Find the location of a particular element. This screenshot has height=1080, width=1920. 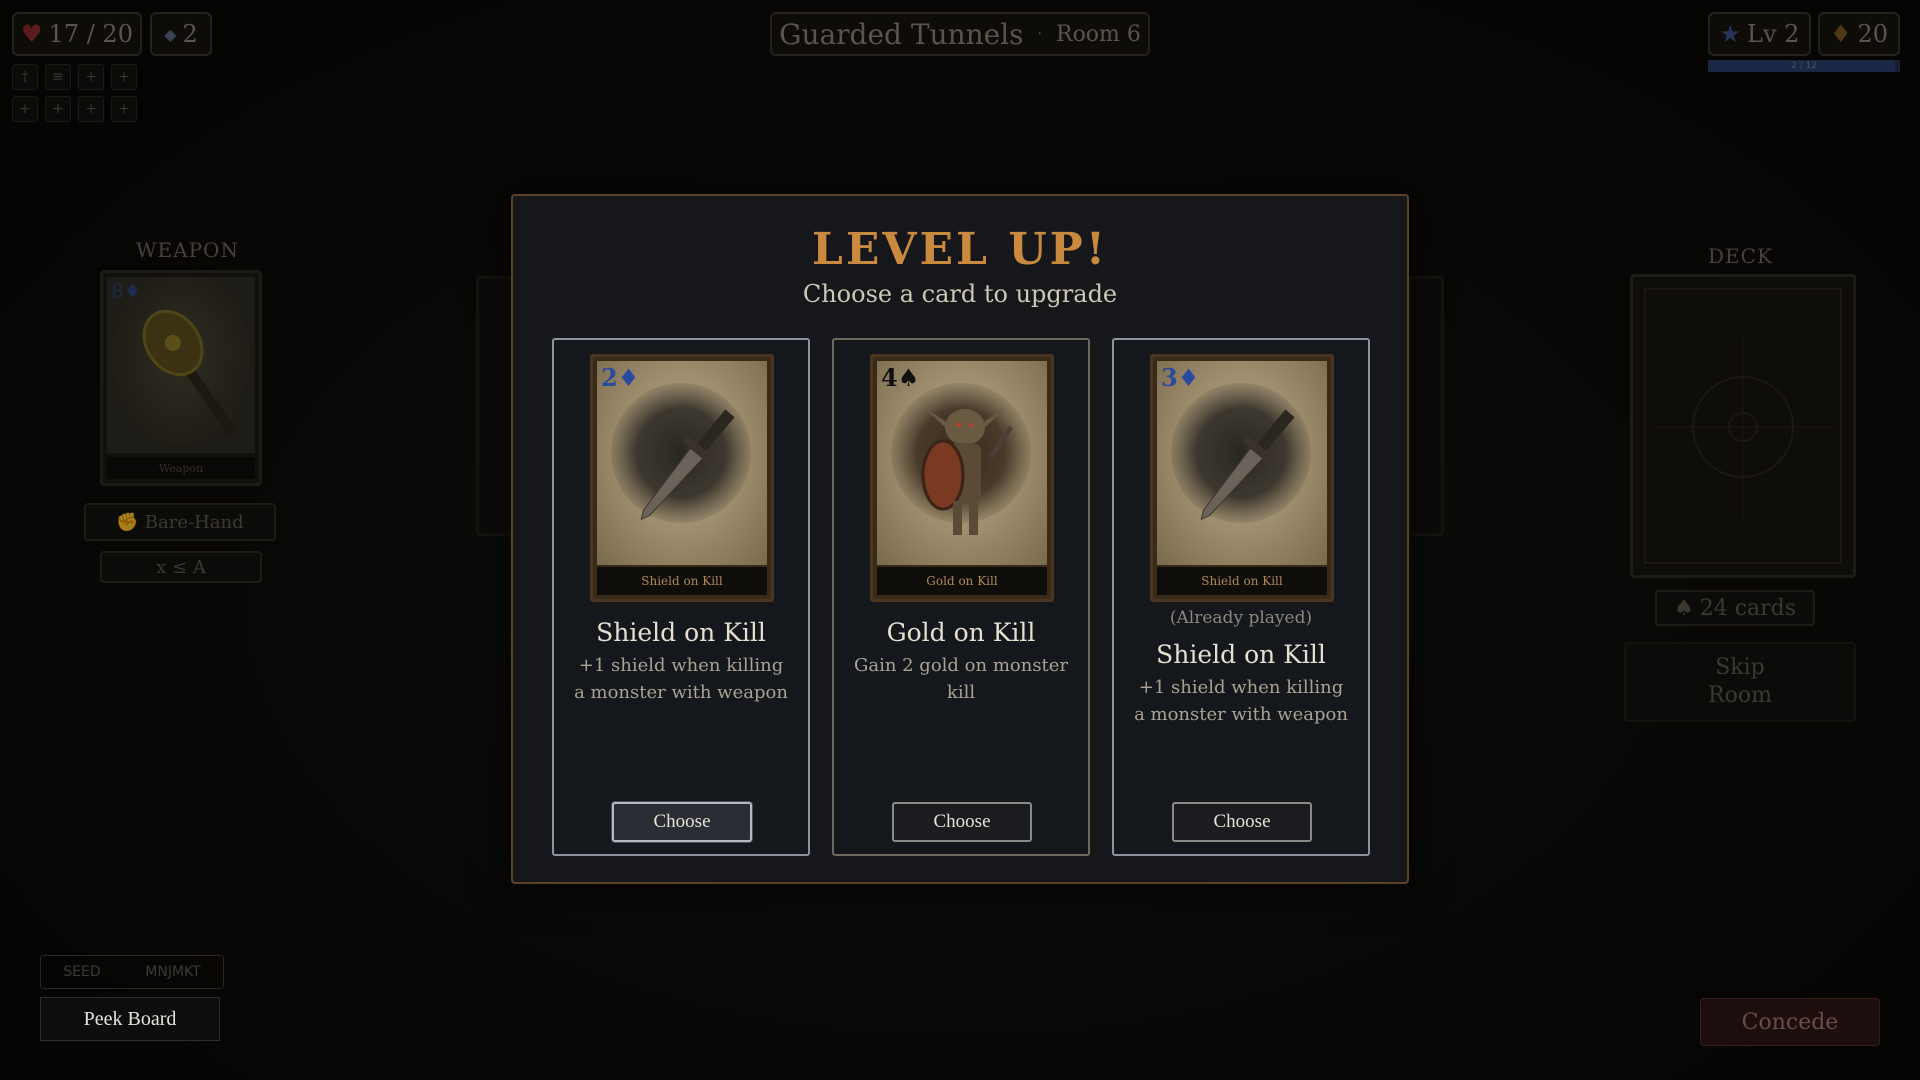

xp-bar: 2 / 12 is located at coordinates (1804, 66).